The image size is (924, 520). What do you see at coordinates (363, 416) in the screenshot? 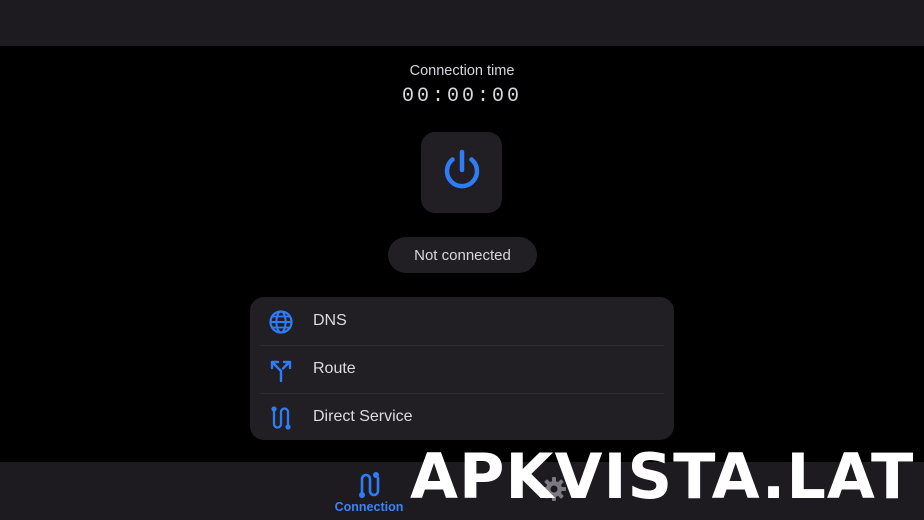
I see `menu-item-label: Direct Service` at bounding box center [363, 416].